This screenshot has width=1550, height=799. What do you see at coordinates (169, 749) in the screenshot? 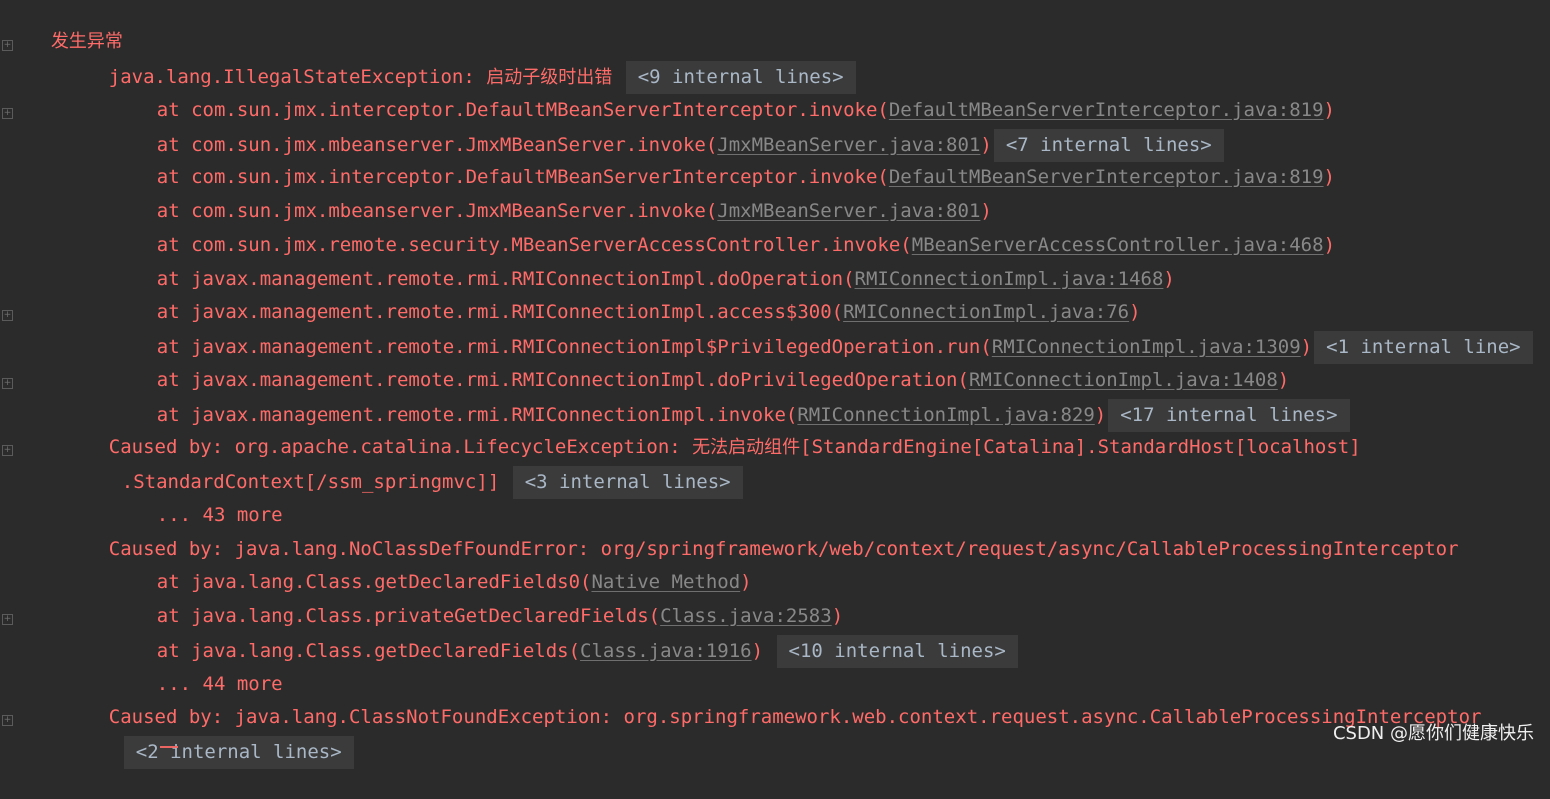
I see `next-line-fragment` at bounding box center [169, 749].